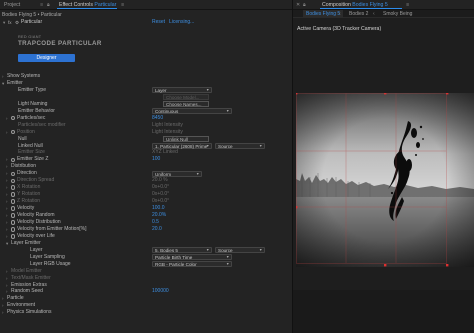  I want to click on param-label: Emitter Behavior, so click(36, 110).